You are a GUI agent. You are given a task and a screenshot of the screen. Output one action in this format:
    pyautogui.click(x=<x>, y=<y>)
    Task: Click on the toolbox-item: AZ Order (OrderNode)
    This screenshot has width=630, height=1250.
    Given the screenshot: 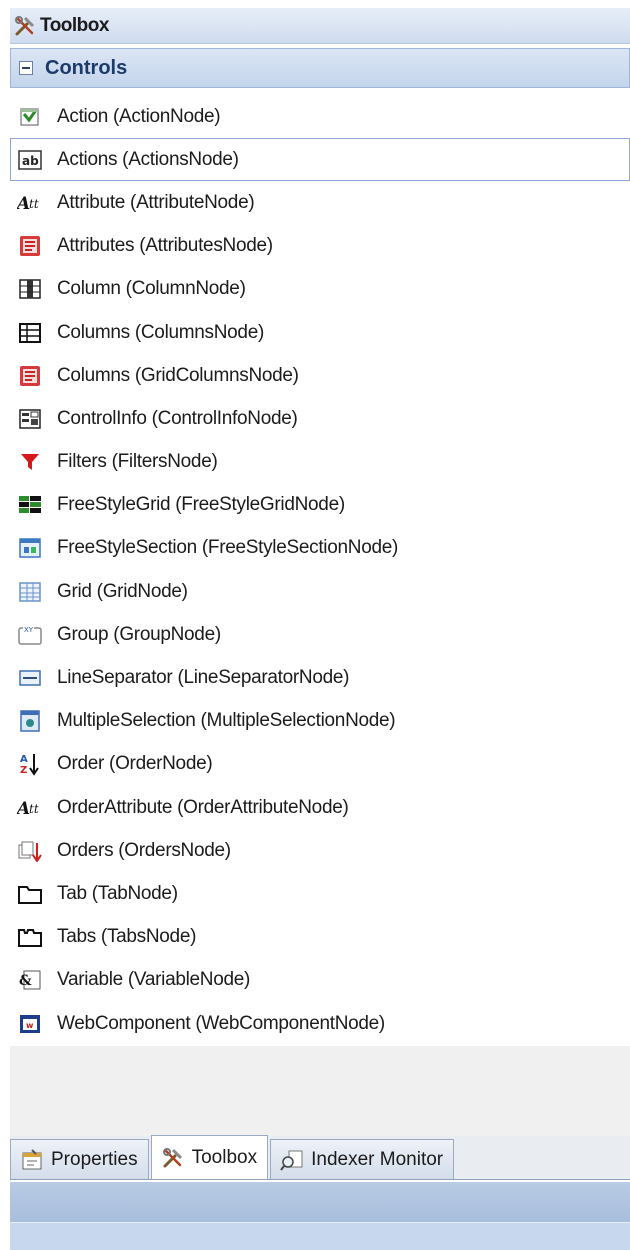 What is the action you would take?
    pyautogui.click(x=320, y=764)
    